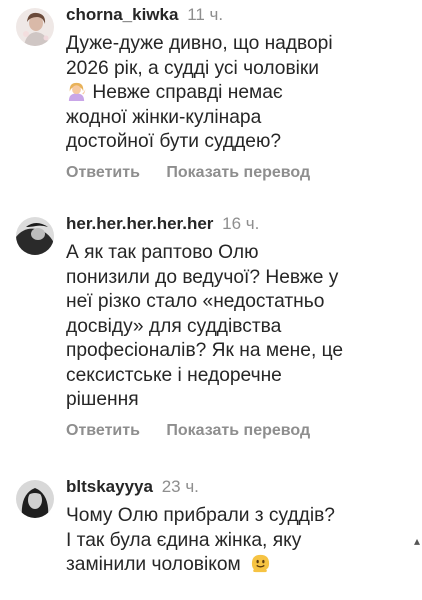 Image resolution: width=422 pixels, height=600 pixels. What do you see at coordinates (416, 541) in the screenshot?
I see `scroll-edge-mark: ▴` at bounding box center [416, 541].